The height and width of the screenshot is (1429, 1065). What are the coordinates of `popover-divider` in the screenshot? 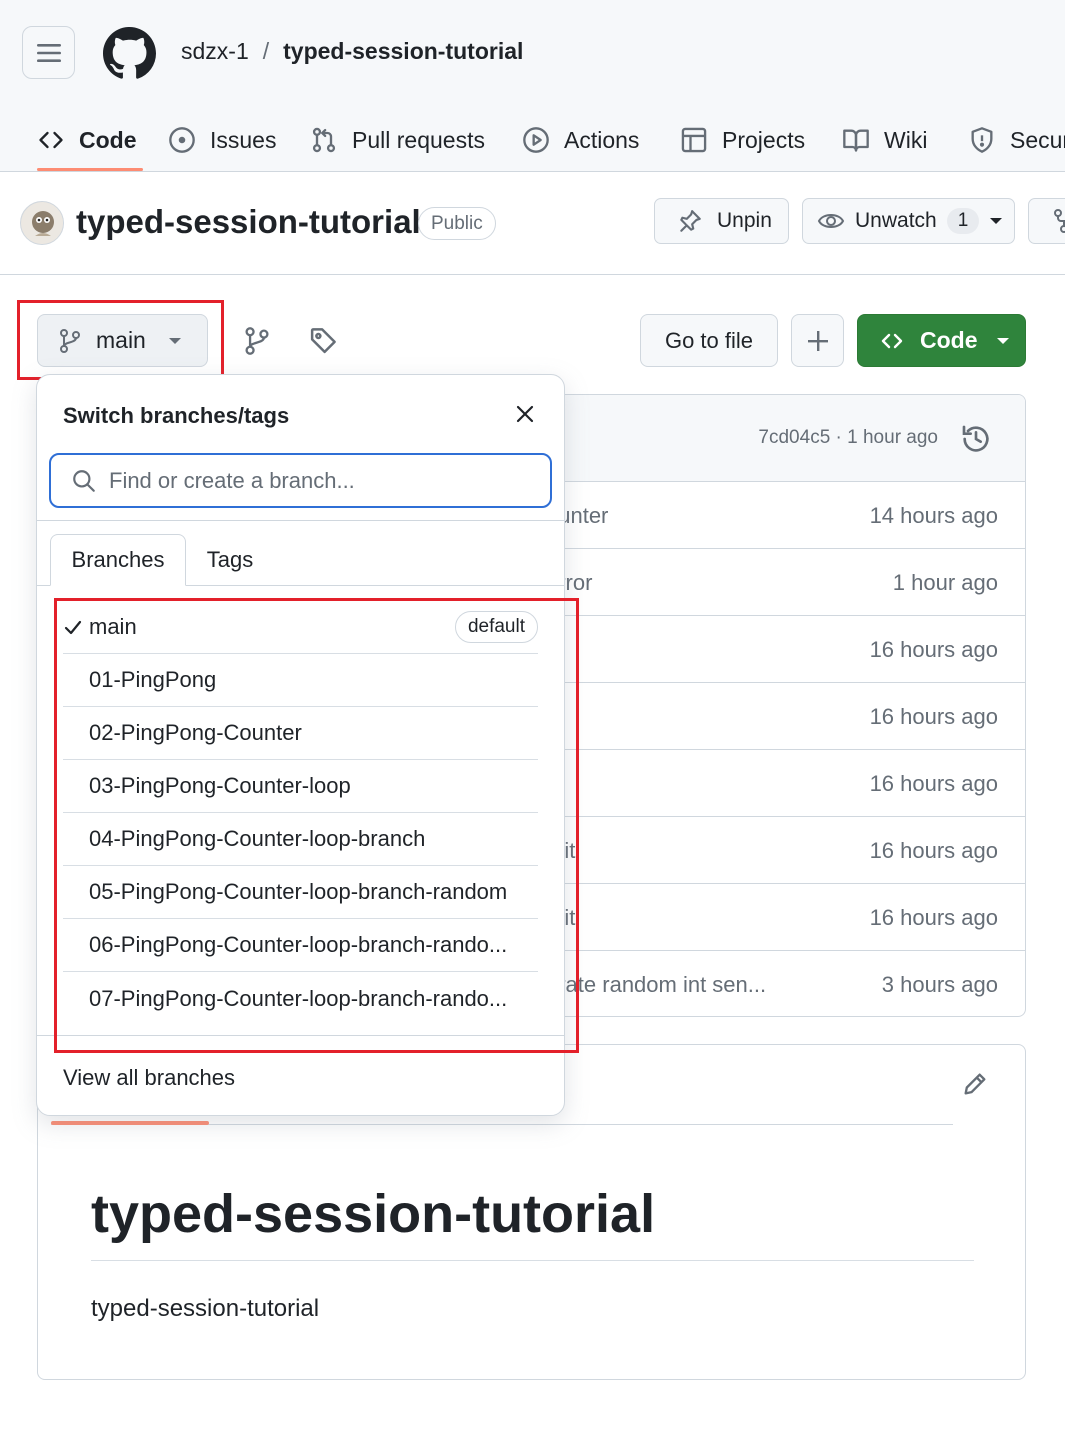 It's located at (300, 520).